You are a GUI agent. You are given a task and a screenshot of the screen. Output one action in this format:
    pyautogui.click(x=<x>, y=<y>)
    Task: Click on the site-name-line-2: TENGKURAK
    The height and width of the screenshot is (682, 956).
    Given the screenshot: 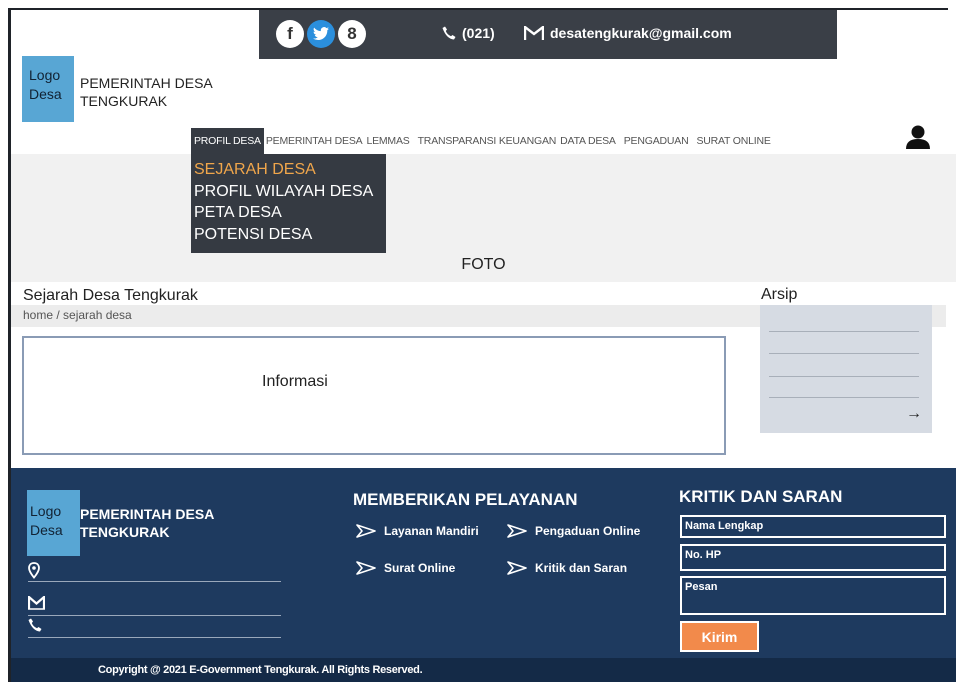 What is the action you would take?
    pyautogui.click(x=124, y=101)
    